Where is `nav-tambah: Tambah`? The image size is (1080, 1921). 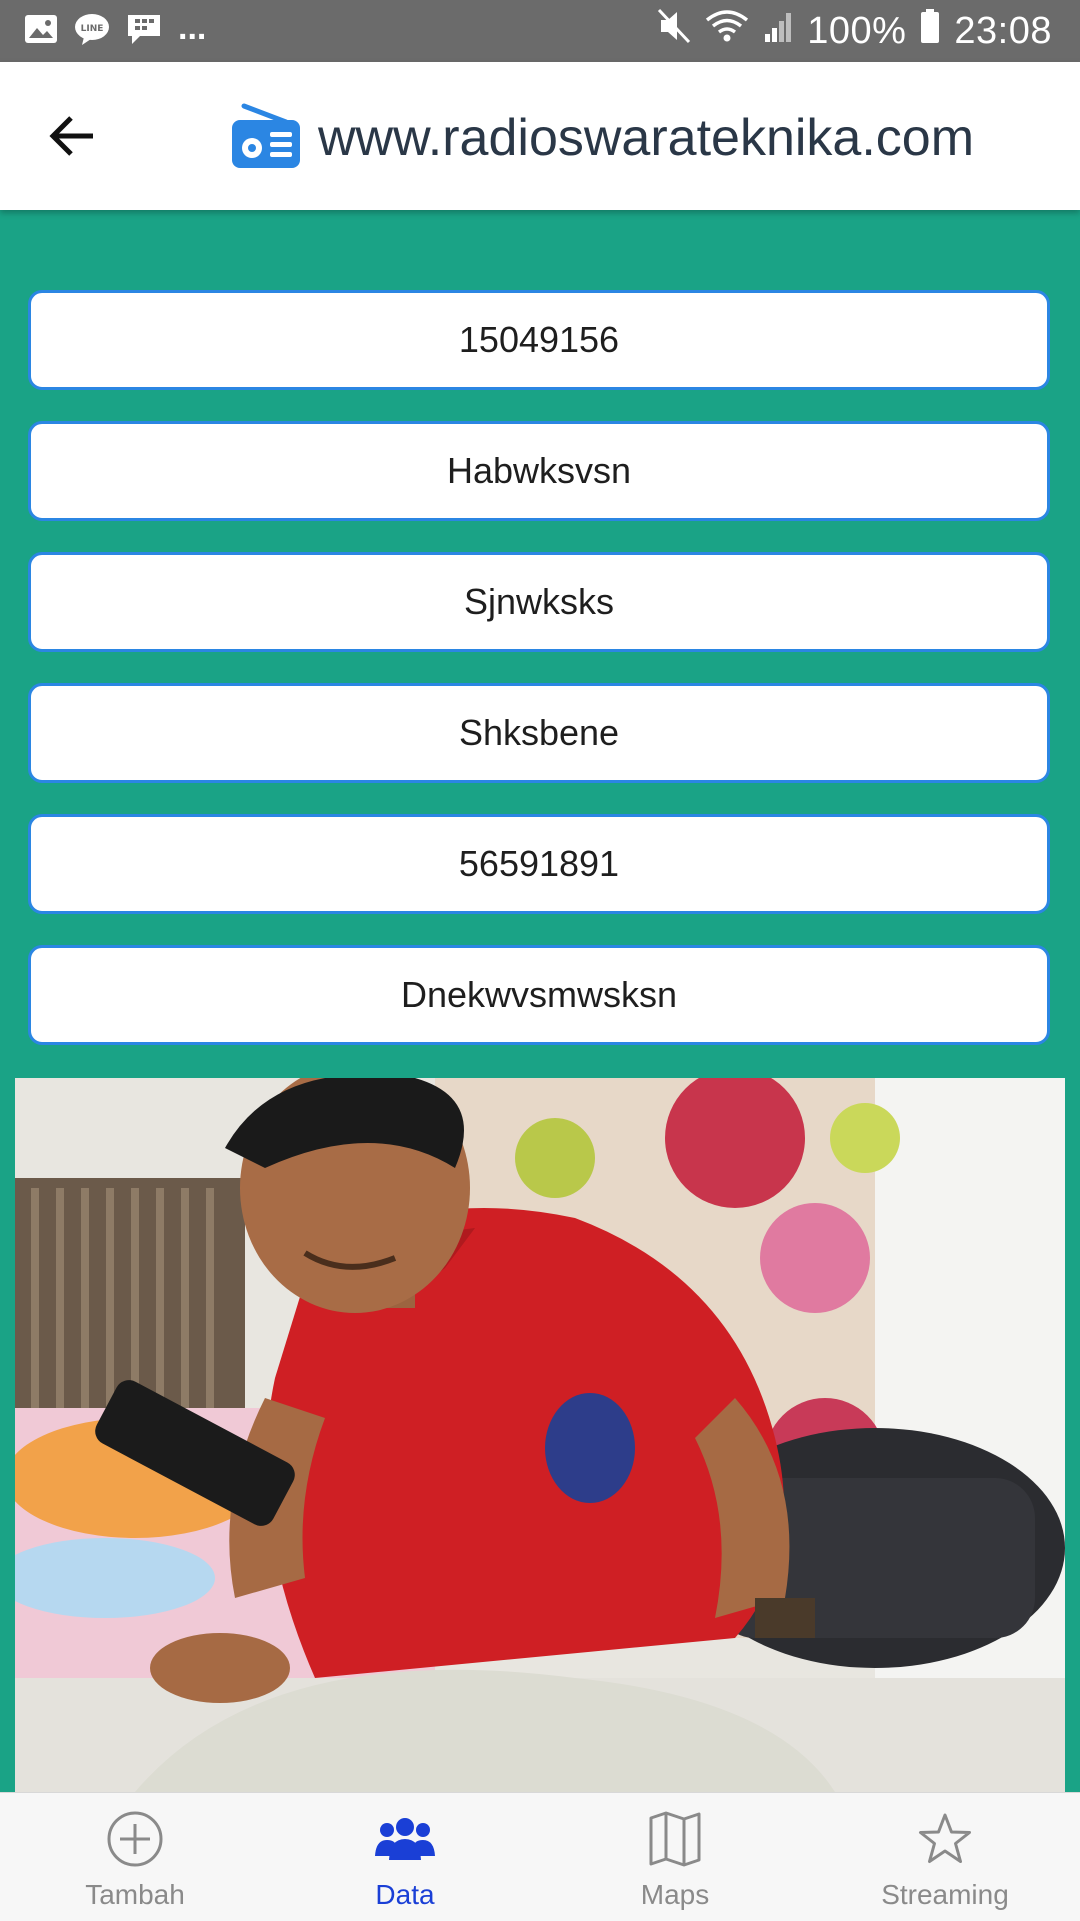
nav-tambah: Tambah is located at coordinates (135, 1857).